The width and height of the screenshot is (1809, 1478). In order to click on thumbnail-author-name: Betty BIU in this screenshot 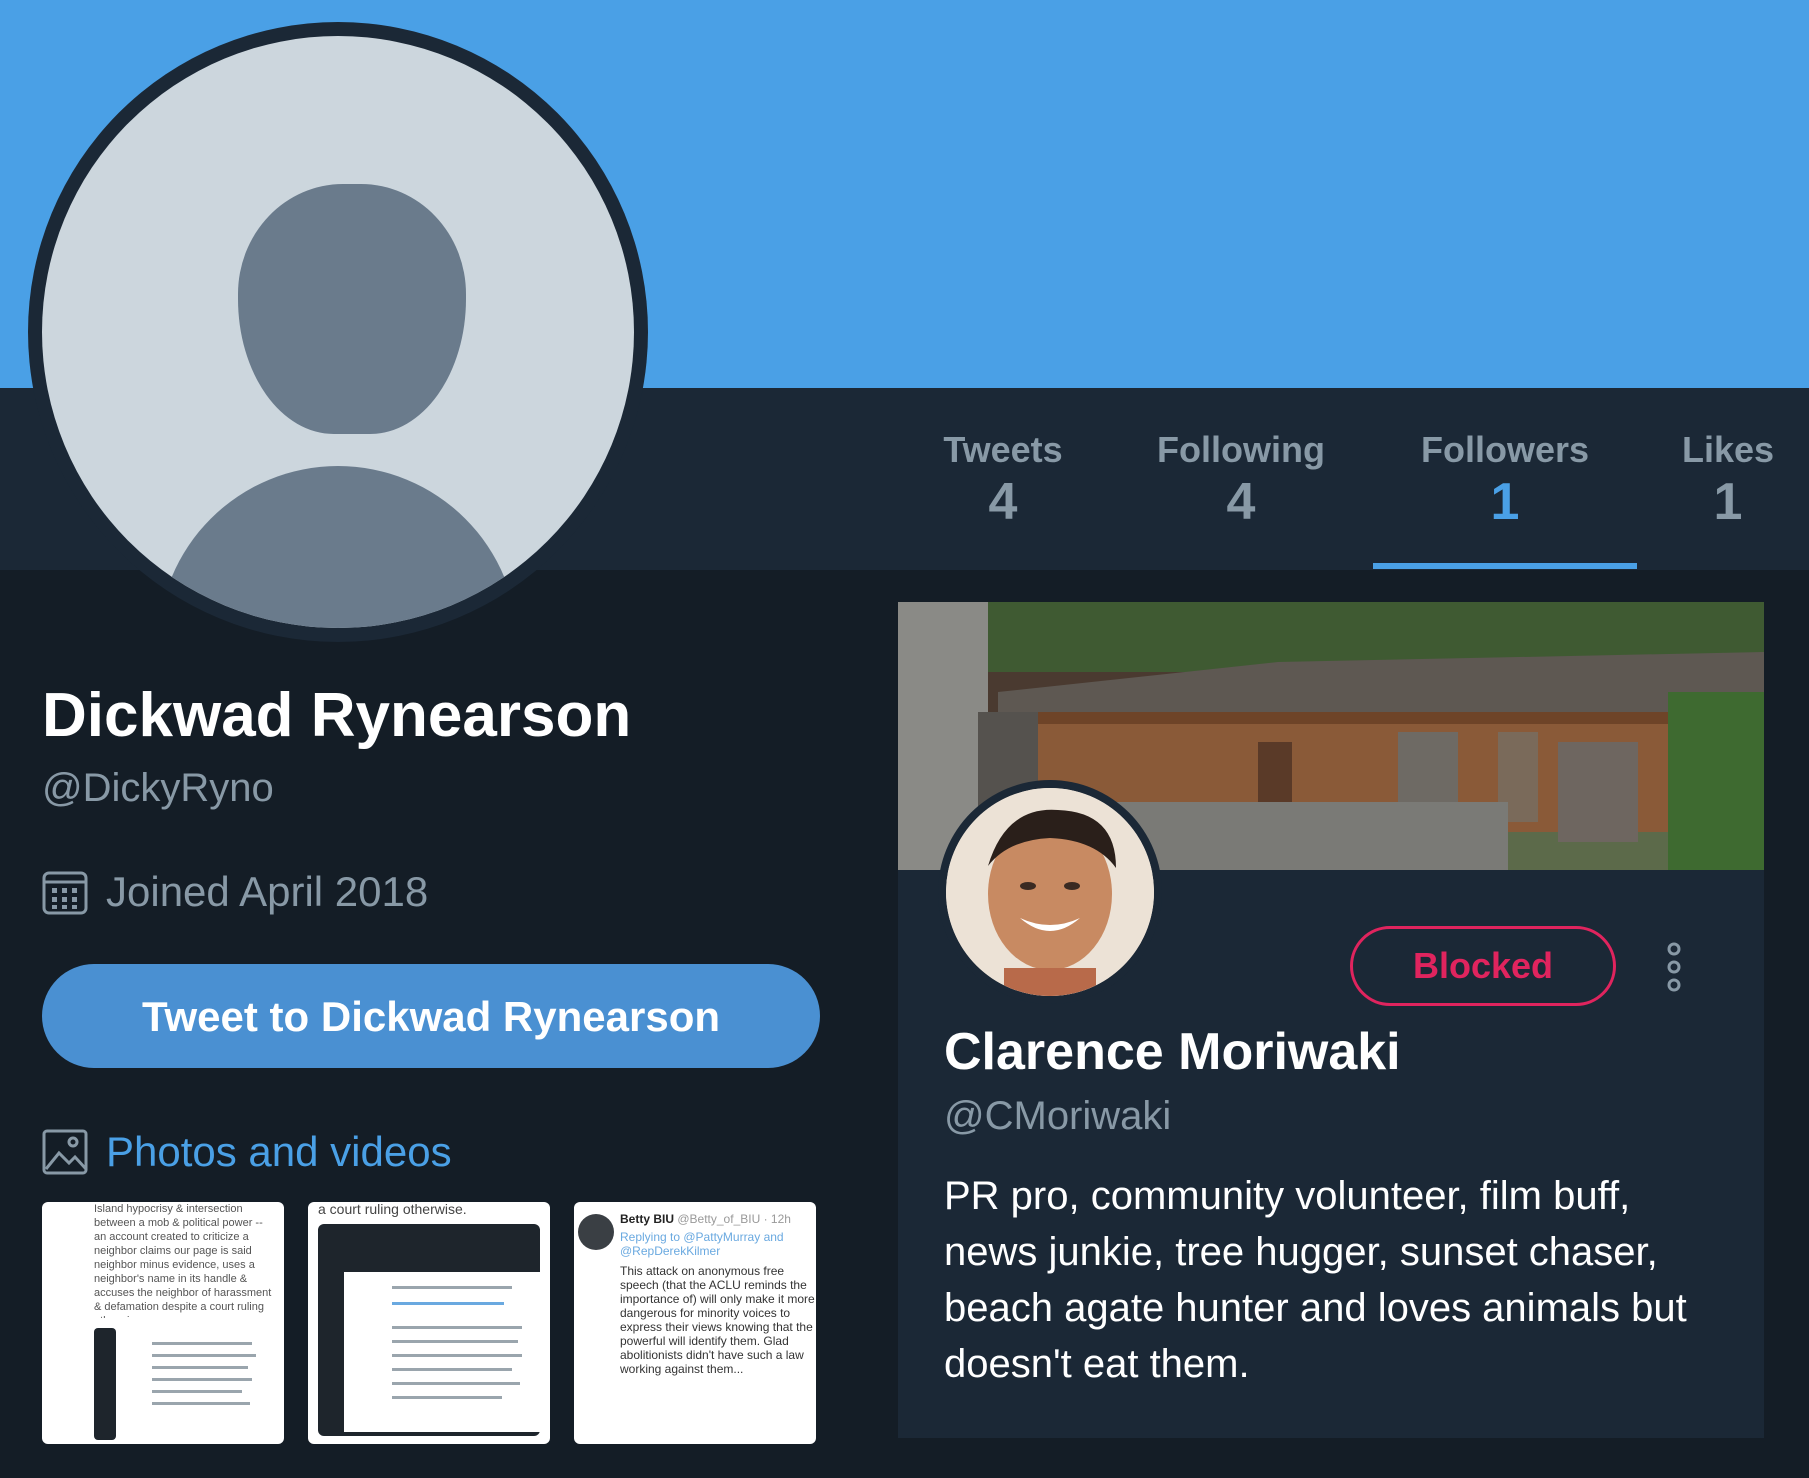, I will do `click(647, 1219)`.